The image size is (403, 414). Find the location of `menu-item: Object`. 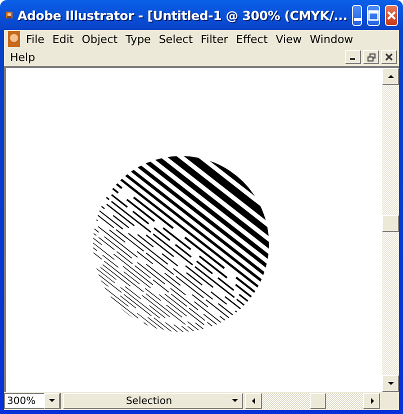

menu-item: Object is located at coordinates (100, 39).